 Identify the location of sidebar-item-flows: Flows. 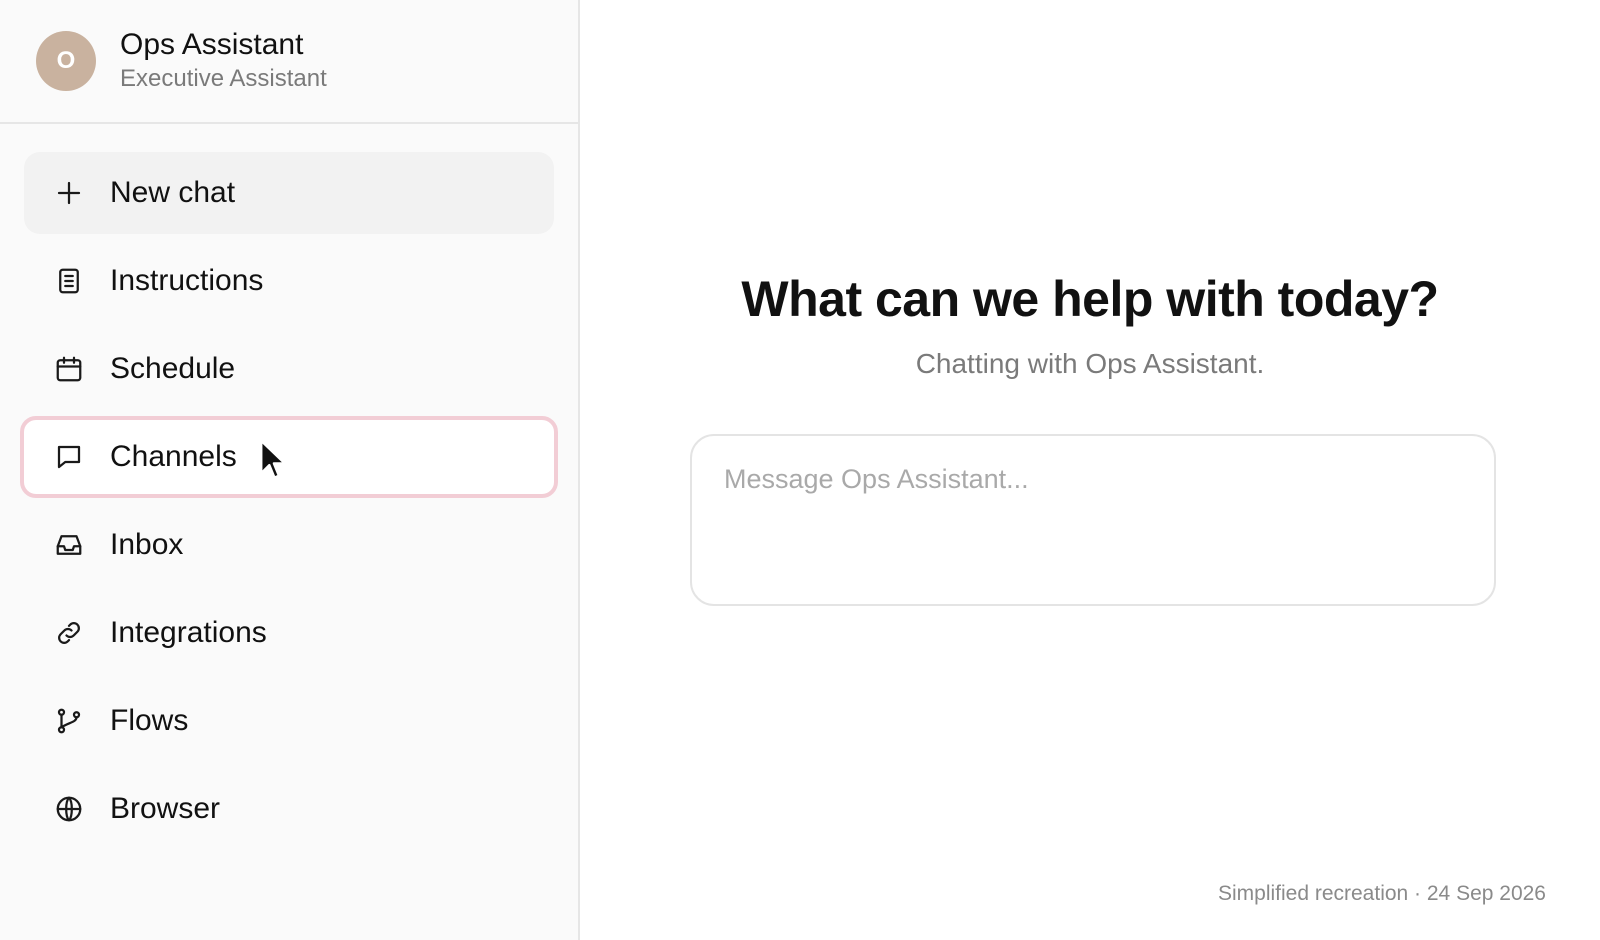
(289, 721).